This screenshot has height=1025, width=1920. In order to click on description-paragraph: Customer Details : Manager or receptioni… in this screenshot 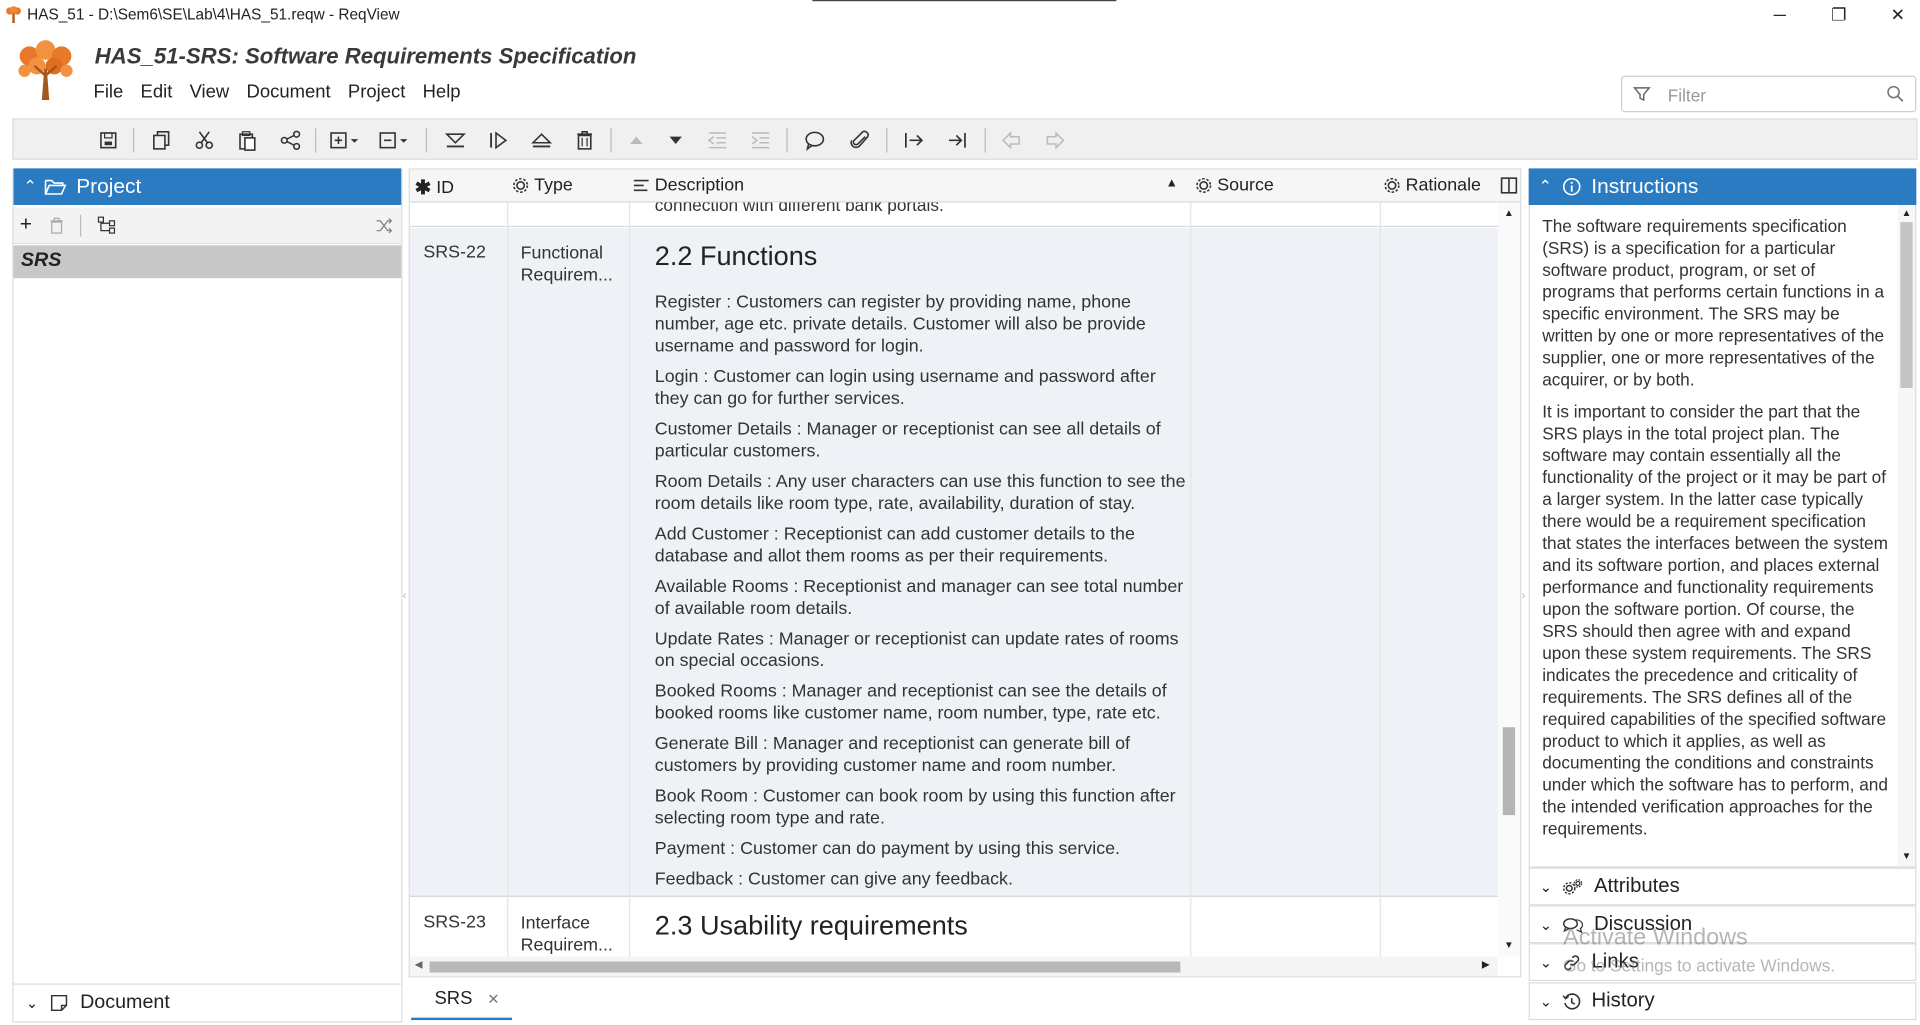, I will do `click(907, 440)`.